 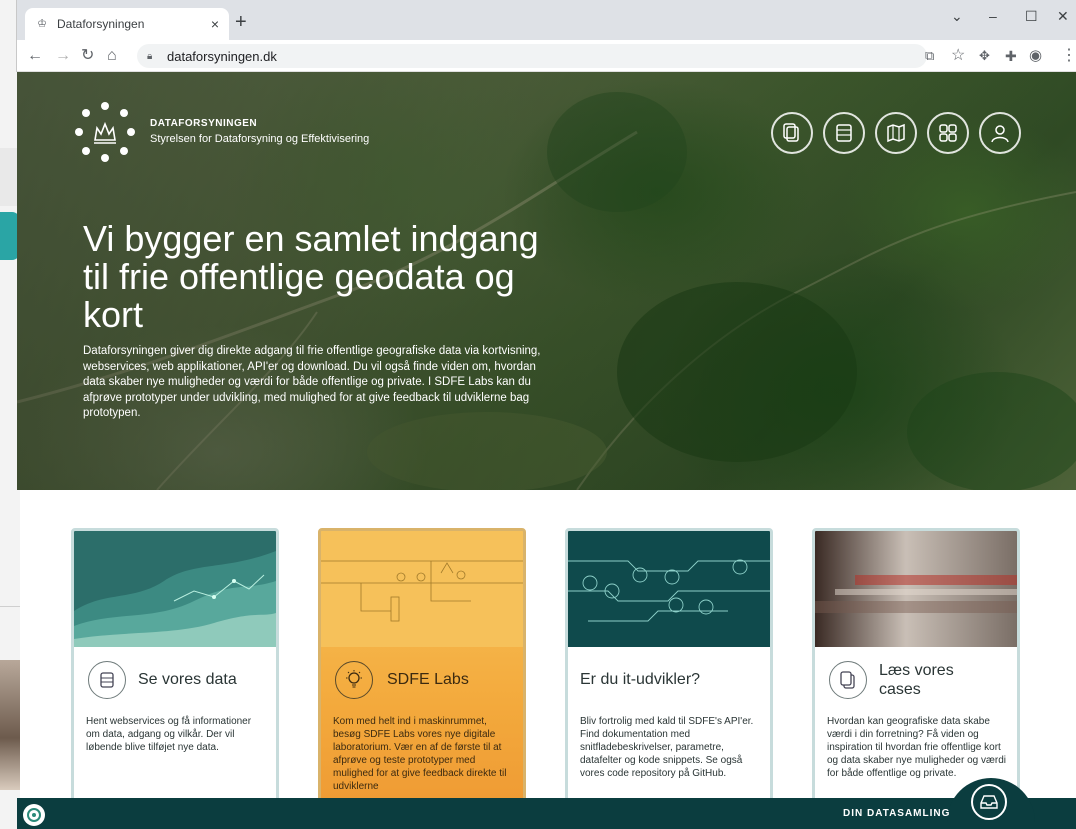 What do you see at coordinates (42, 24) in the screenshot?
I see `crown-favicon-icon: ♔` at bounding box center [42, 24].